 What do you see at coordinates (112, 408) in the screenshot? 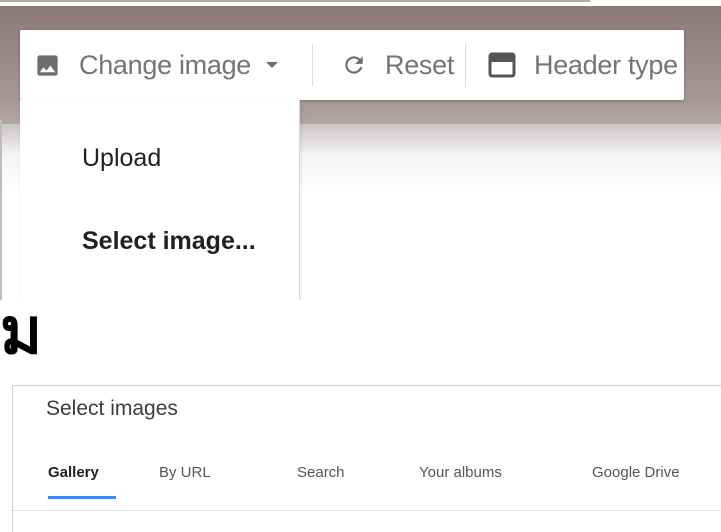
I see `dialog-title: Select images` at bounding box center [112, 408].